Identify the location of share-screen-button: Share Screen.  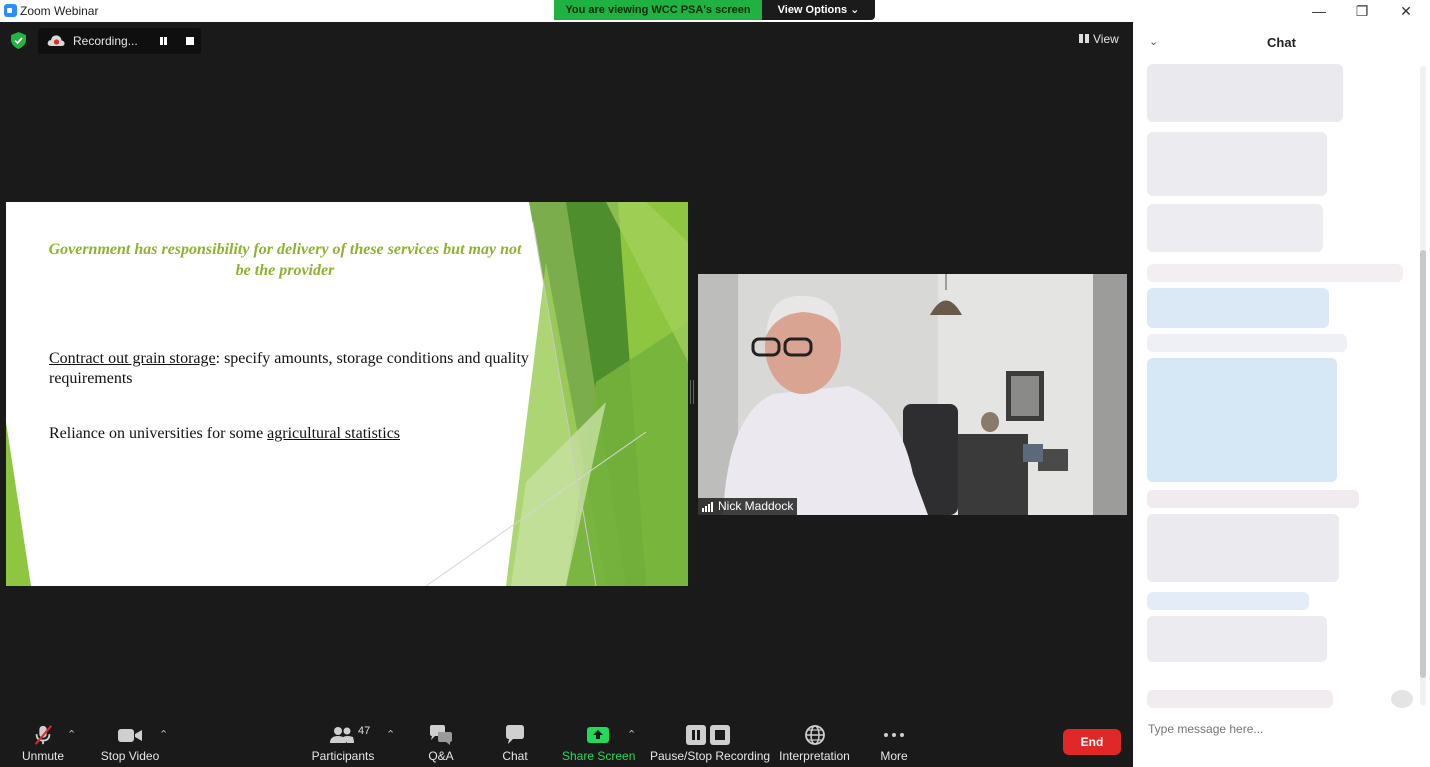
(599, 740).